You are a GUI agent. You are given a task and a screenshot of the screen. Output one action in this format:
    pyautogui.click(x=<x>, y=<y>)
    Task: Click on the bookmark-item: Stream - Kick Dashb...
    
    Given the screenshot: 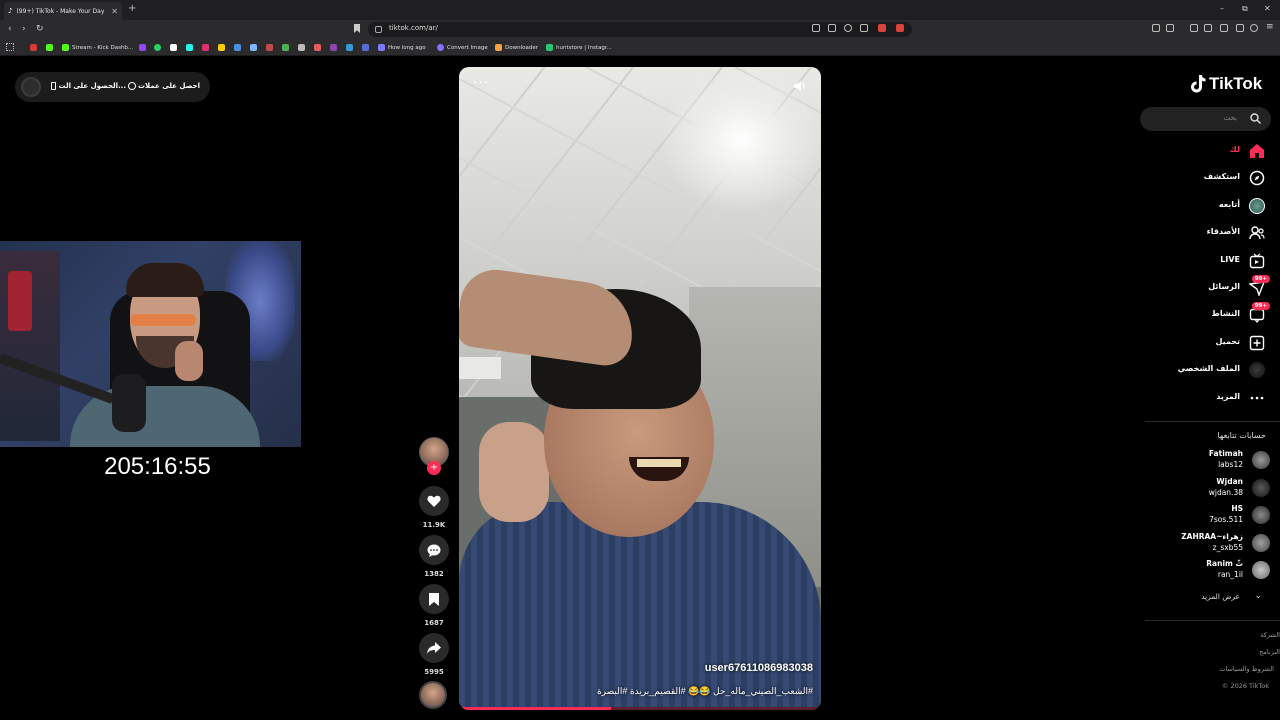 What is the action you would take?
    pyautogui.click(x=97, y=47)
    